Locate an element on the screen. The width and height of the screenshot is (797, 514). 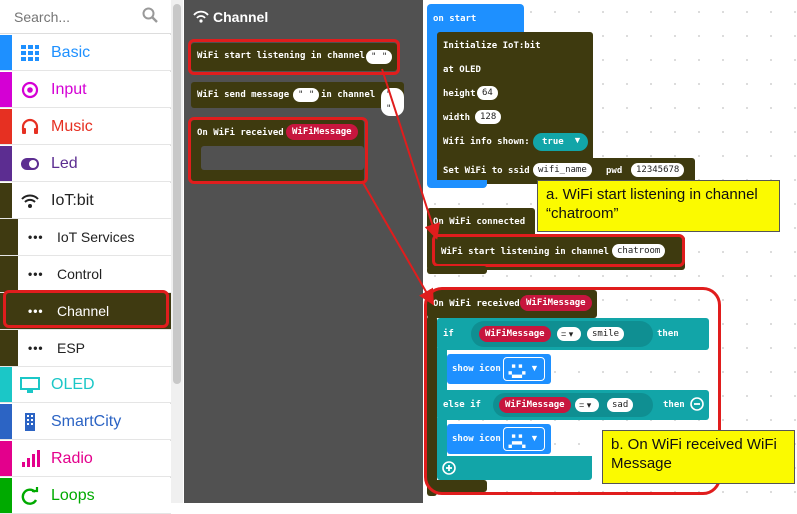
height-input: 64 is located at coordinates (487, 93).